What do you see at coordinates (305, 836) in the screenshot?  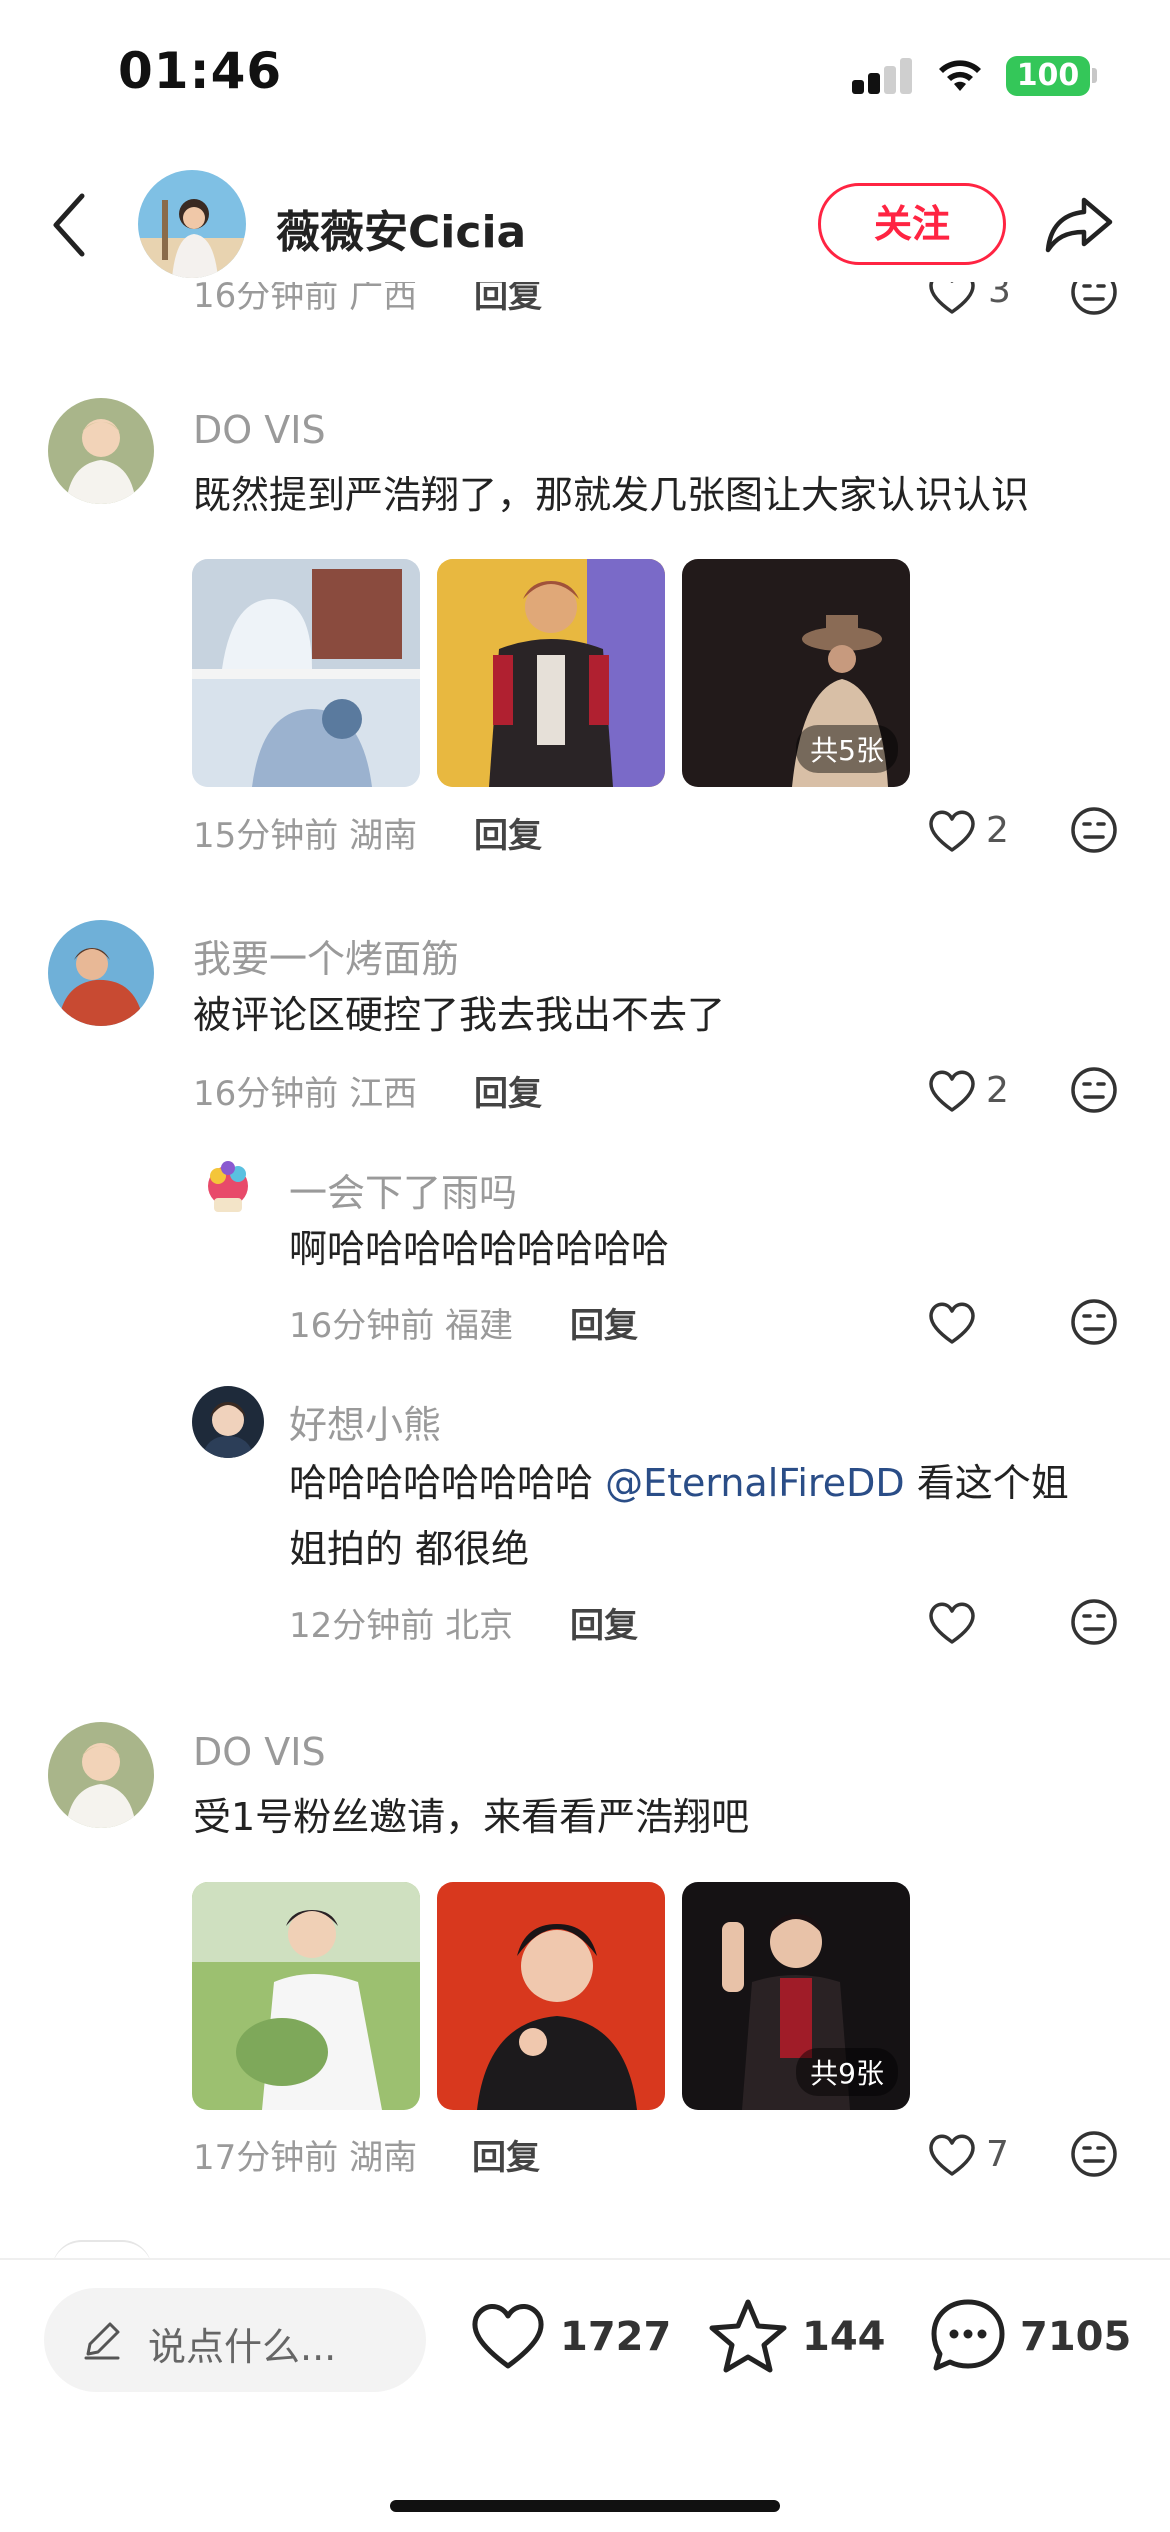 I see `comment-meta: 15分钟前 湖南` at bounding box center [305, 836].